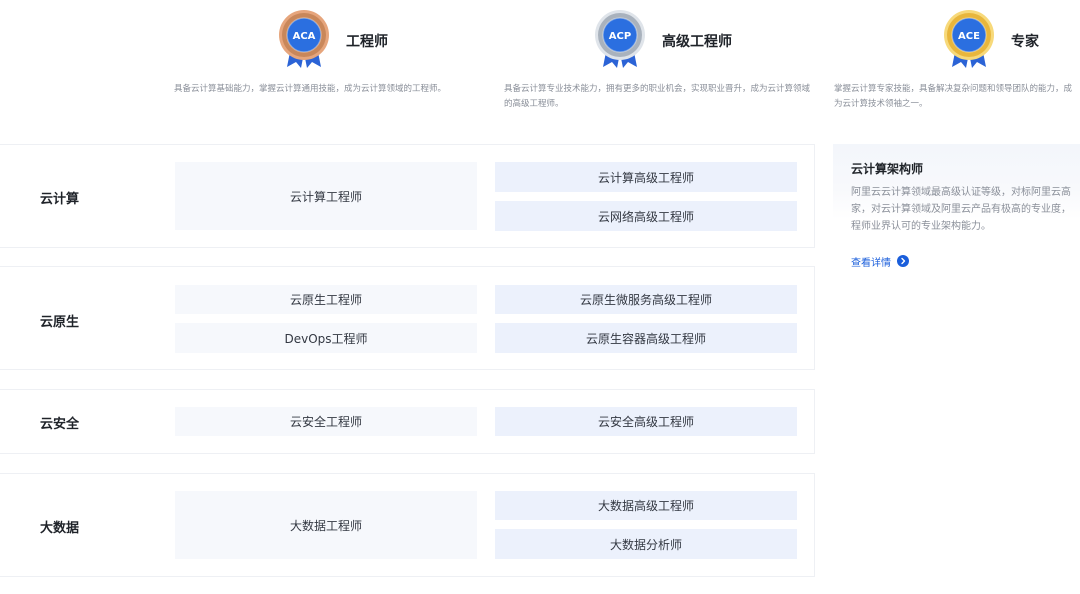 This screenshot has height=594, width=1080. Describe the element at coordinates (646, 299) in the screenshot. I see `cert-cloud-native-microservice-senior: 云原生微服务高级工程师` at that location.